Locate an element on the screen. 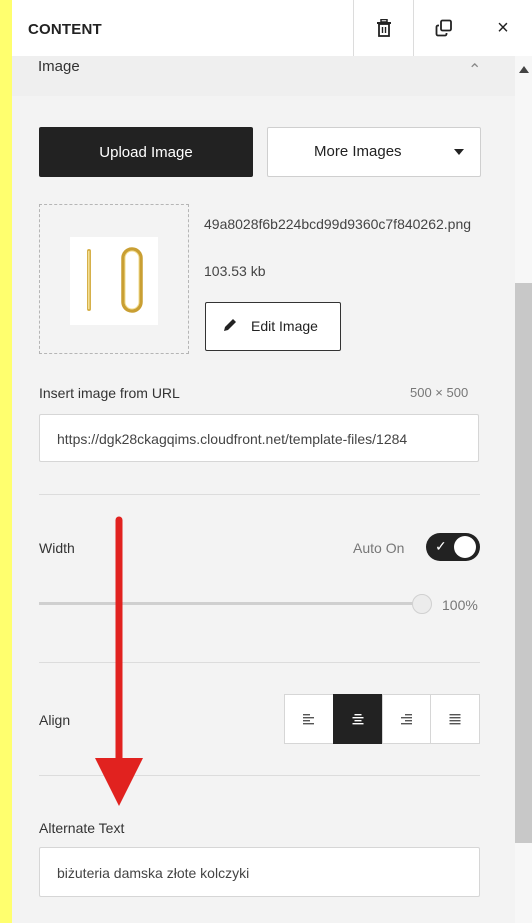 The width and height of the screenshot is (532, 923). align-right-button is located at coordinates (406, 719).